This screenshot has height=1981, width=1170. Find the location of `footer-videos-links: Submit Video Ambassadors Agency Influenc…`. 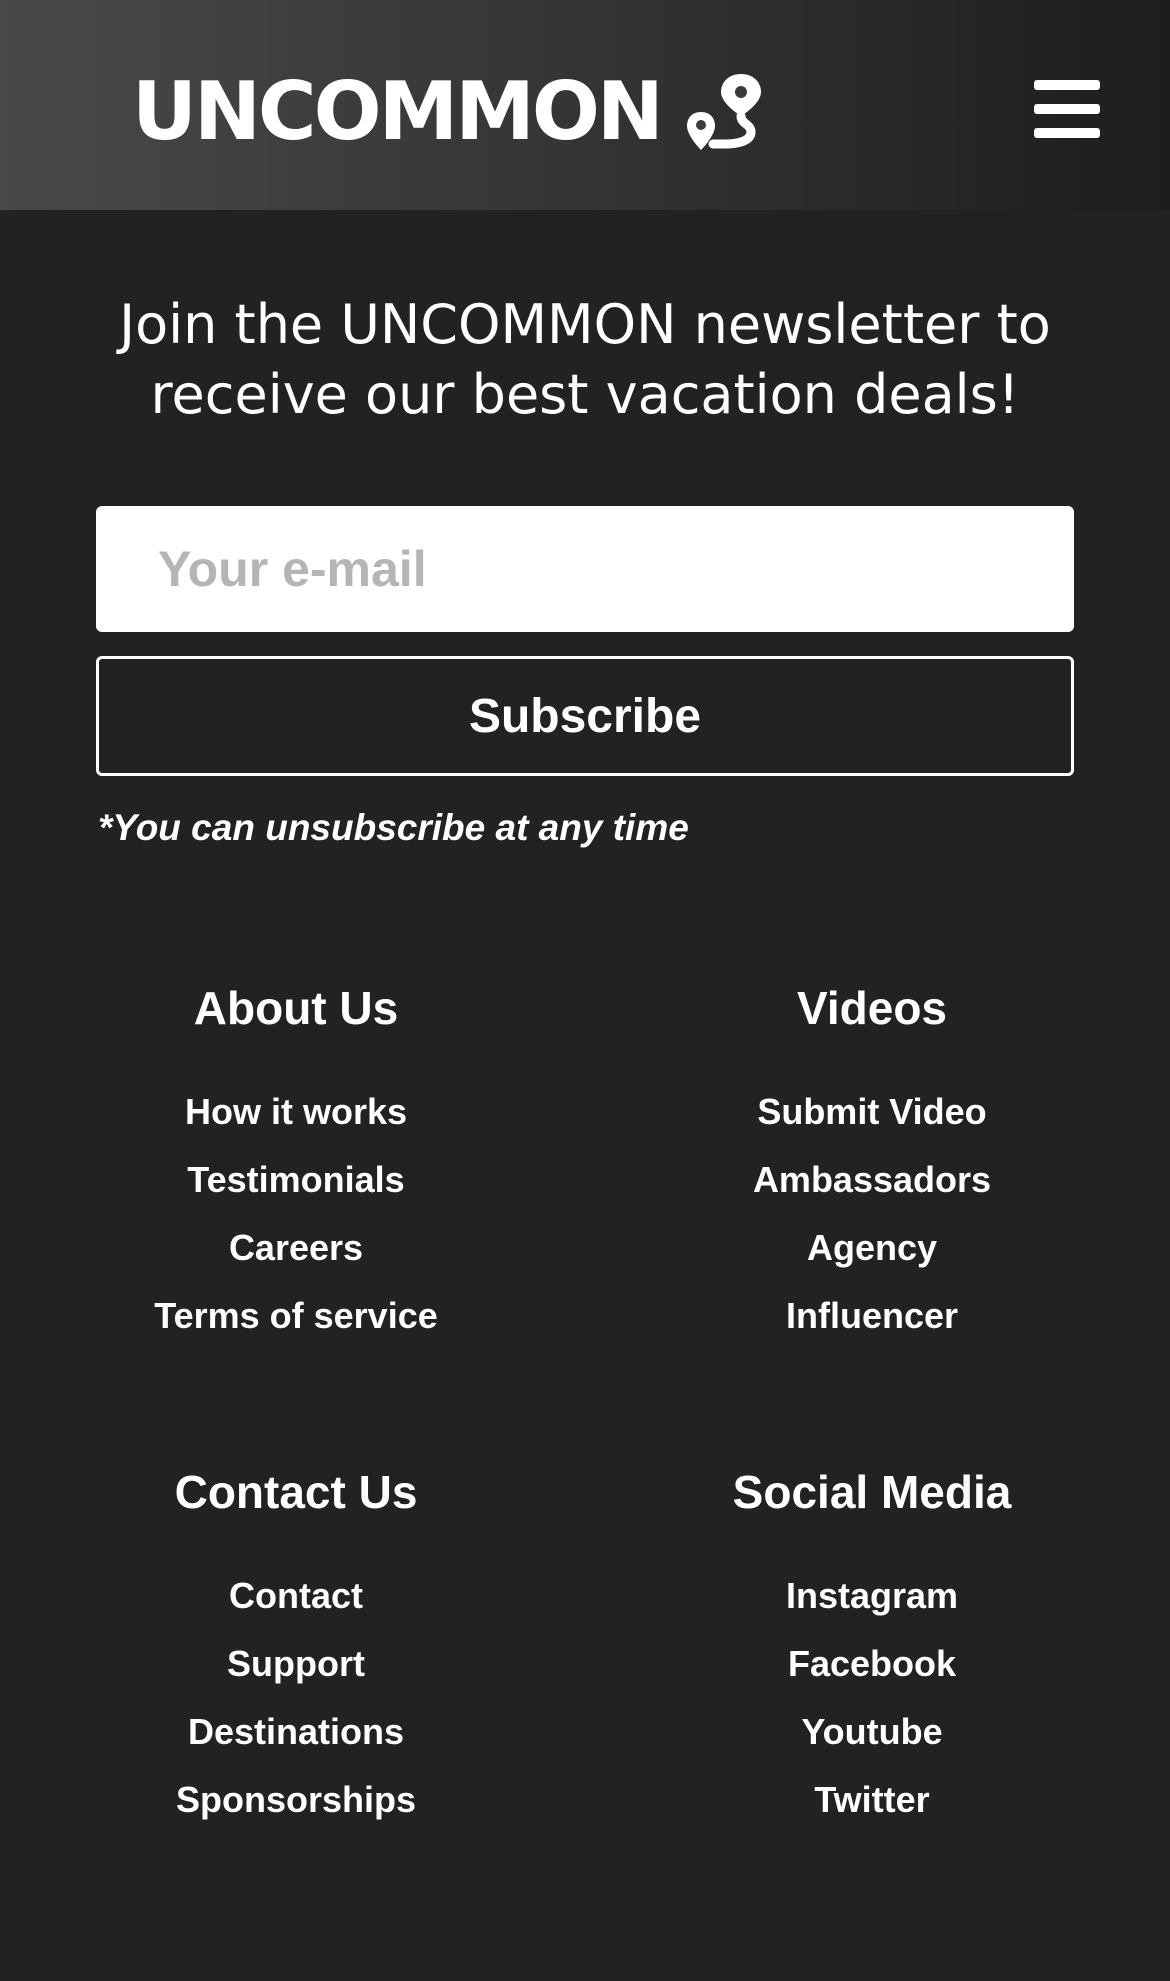

footer-videos-links: Submit Video Ambassadors Agency Influenc… is located at coordinates (872, 1214).